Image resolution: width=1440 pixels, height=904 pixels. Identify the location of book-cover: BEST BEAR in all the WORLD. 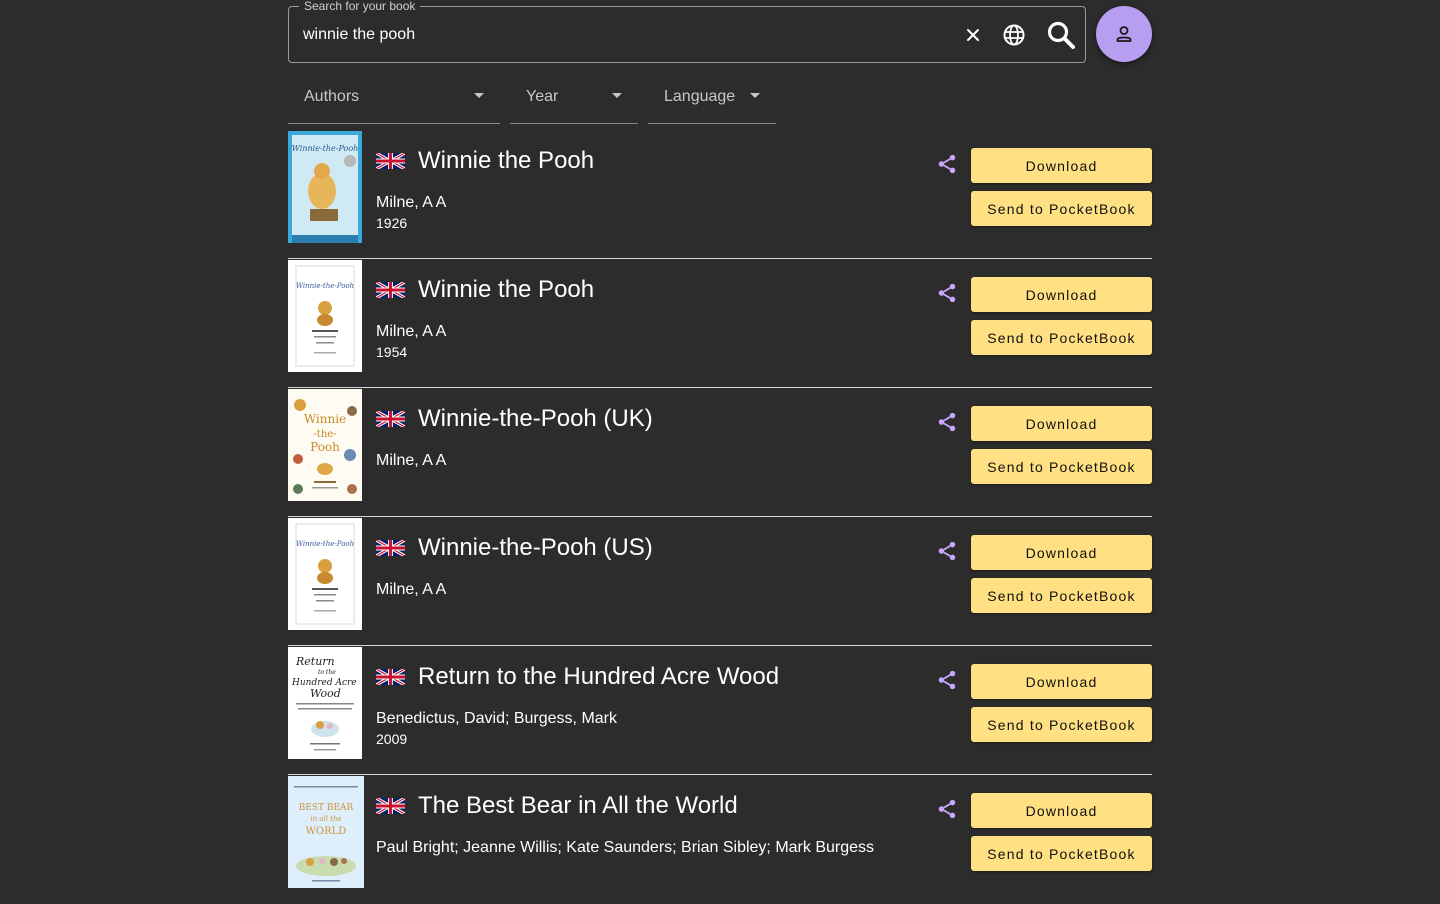
(326, 832).